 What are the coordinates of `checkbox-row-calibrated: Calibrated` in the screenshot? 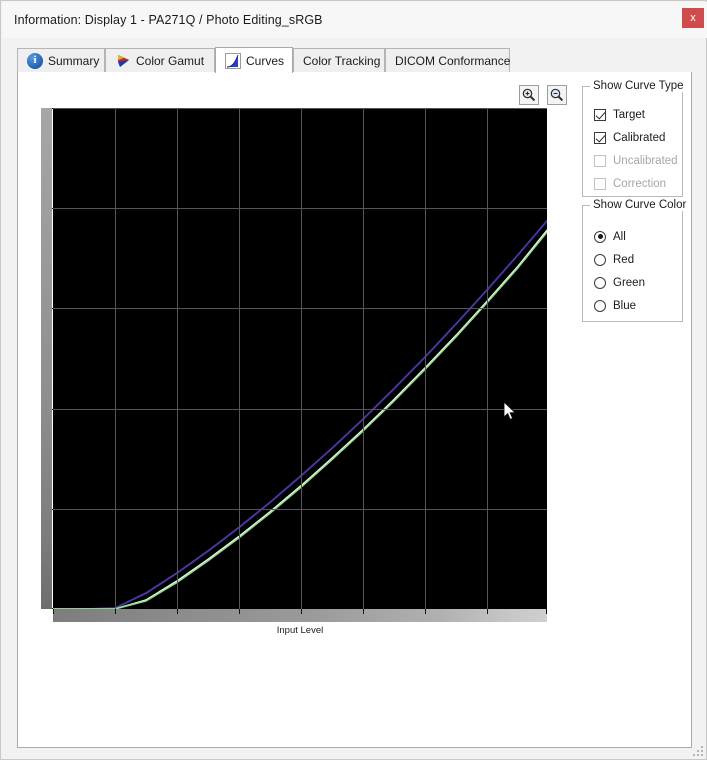 It's located at (629, 137).